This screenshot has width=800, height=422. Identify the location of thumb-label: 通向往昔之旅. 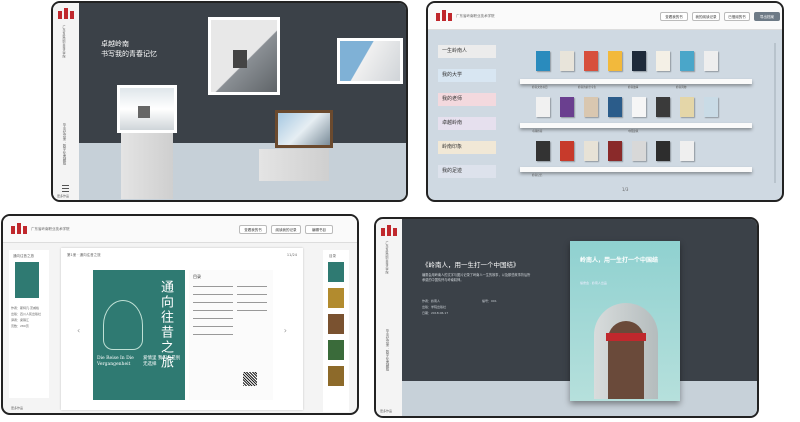
(23, 256).